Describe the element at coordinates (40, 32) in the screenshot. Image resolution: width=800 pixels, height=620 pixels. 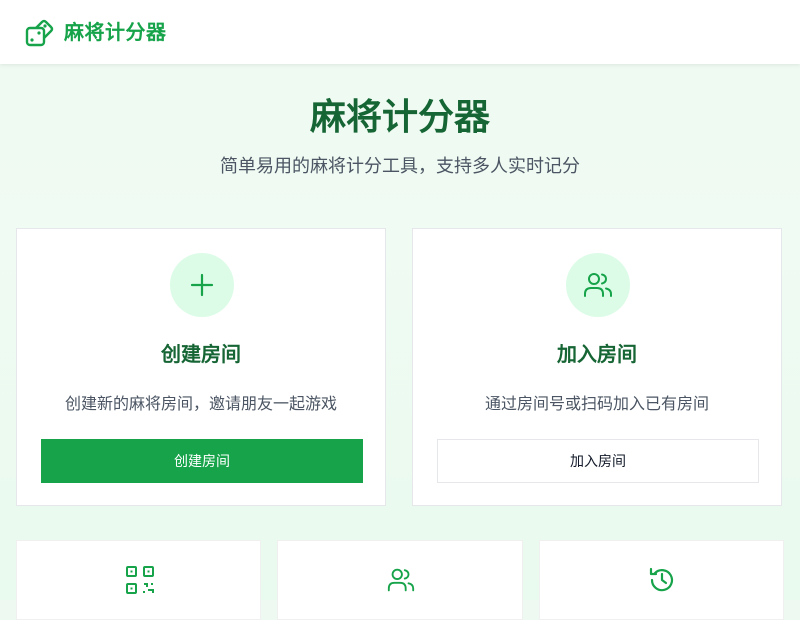
I see `dice-icon` at that location.